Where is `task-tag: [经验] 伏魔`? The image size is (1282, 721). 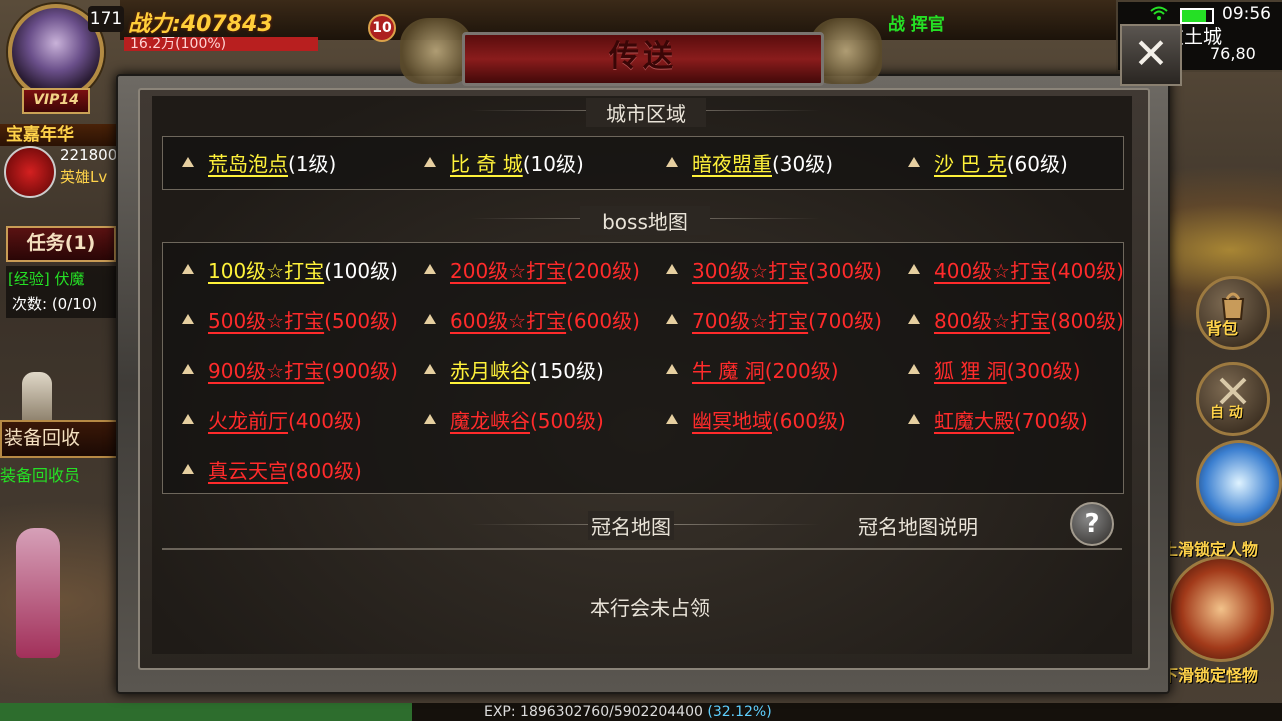
task-tag: [经验] 伏魔 is located at coordinates (46, 279).